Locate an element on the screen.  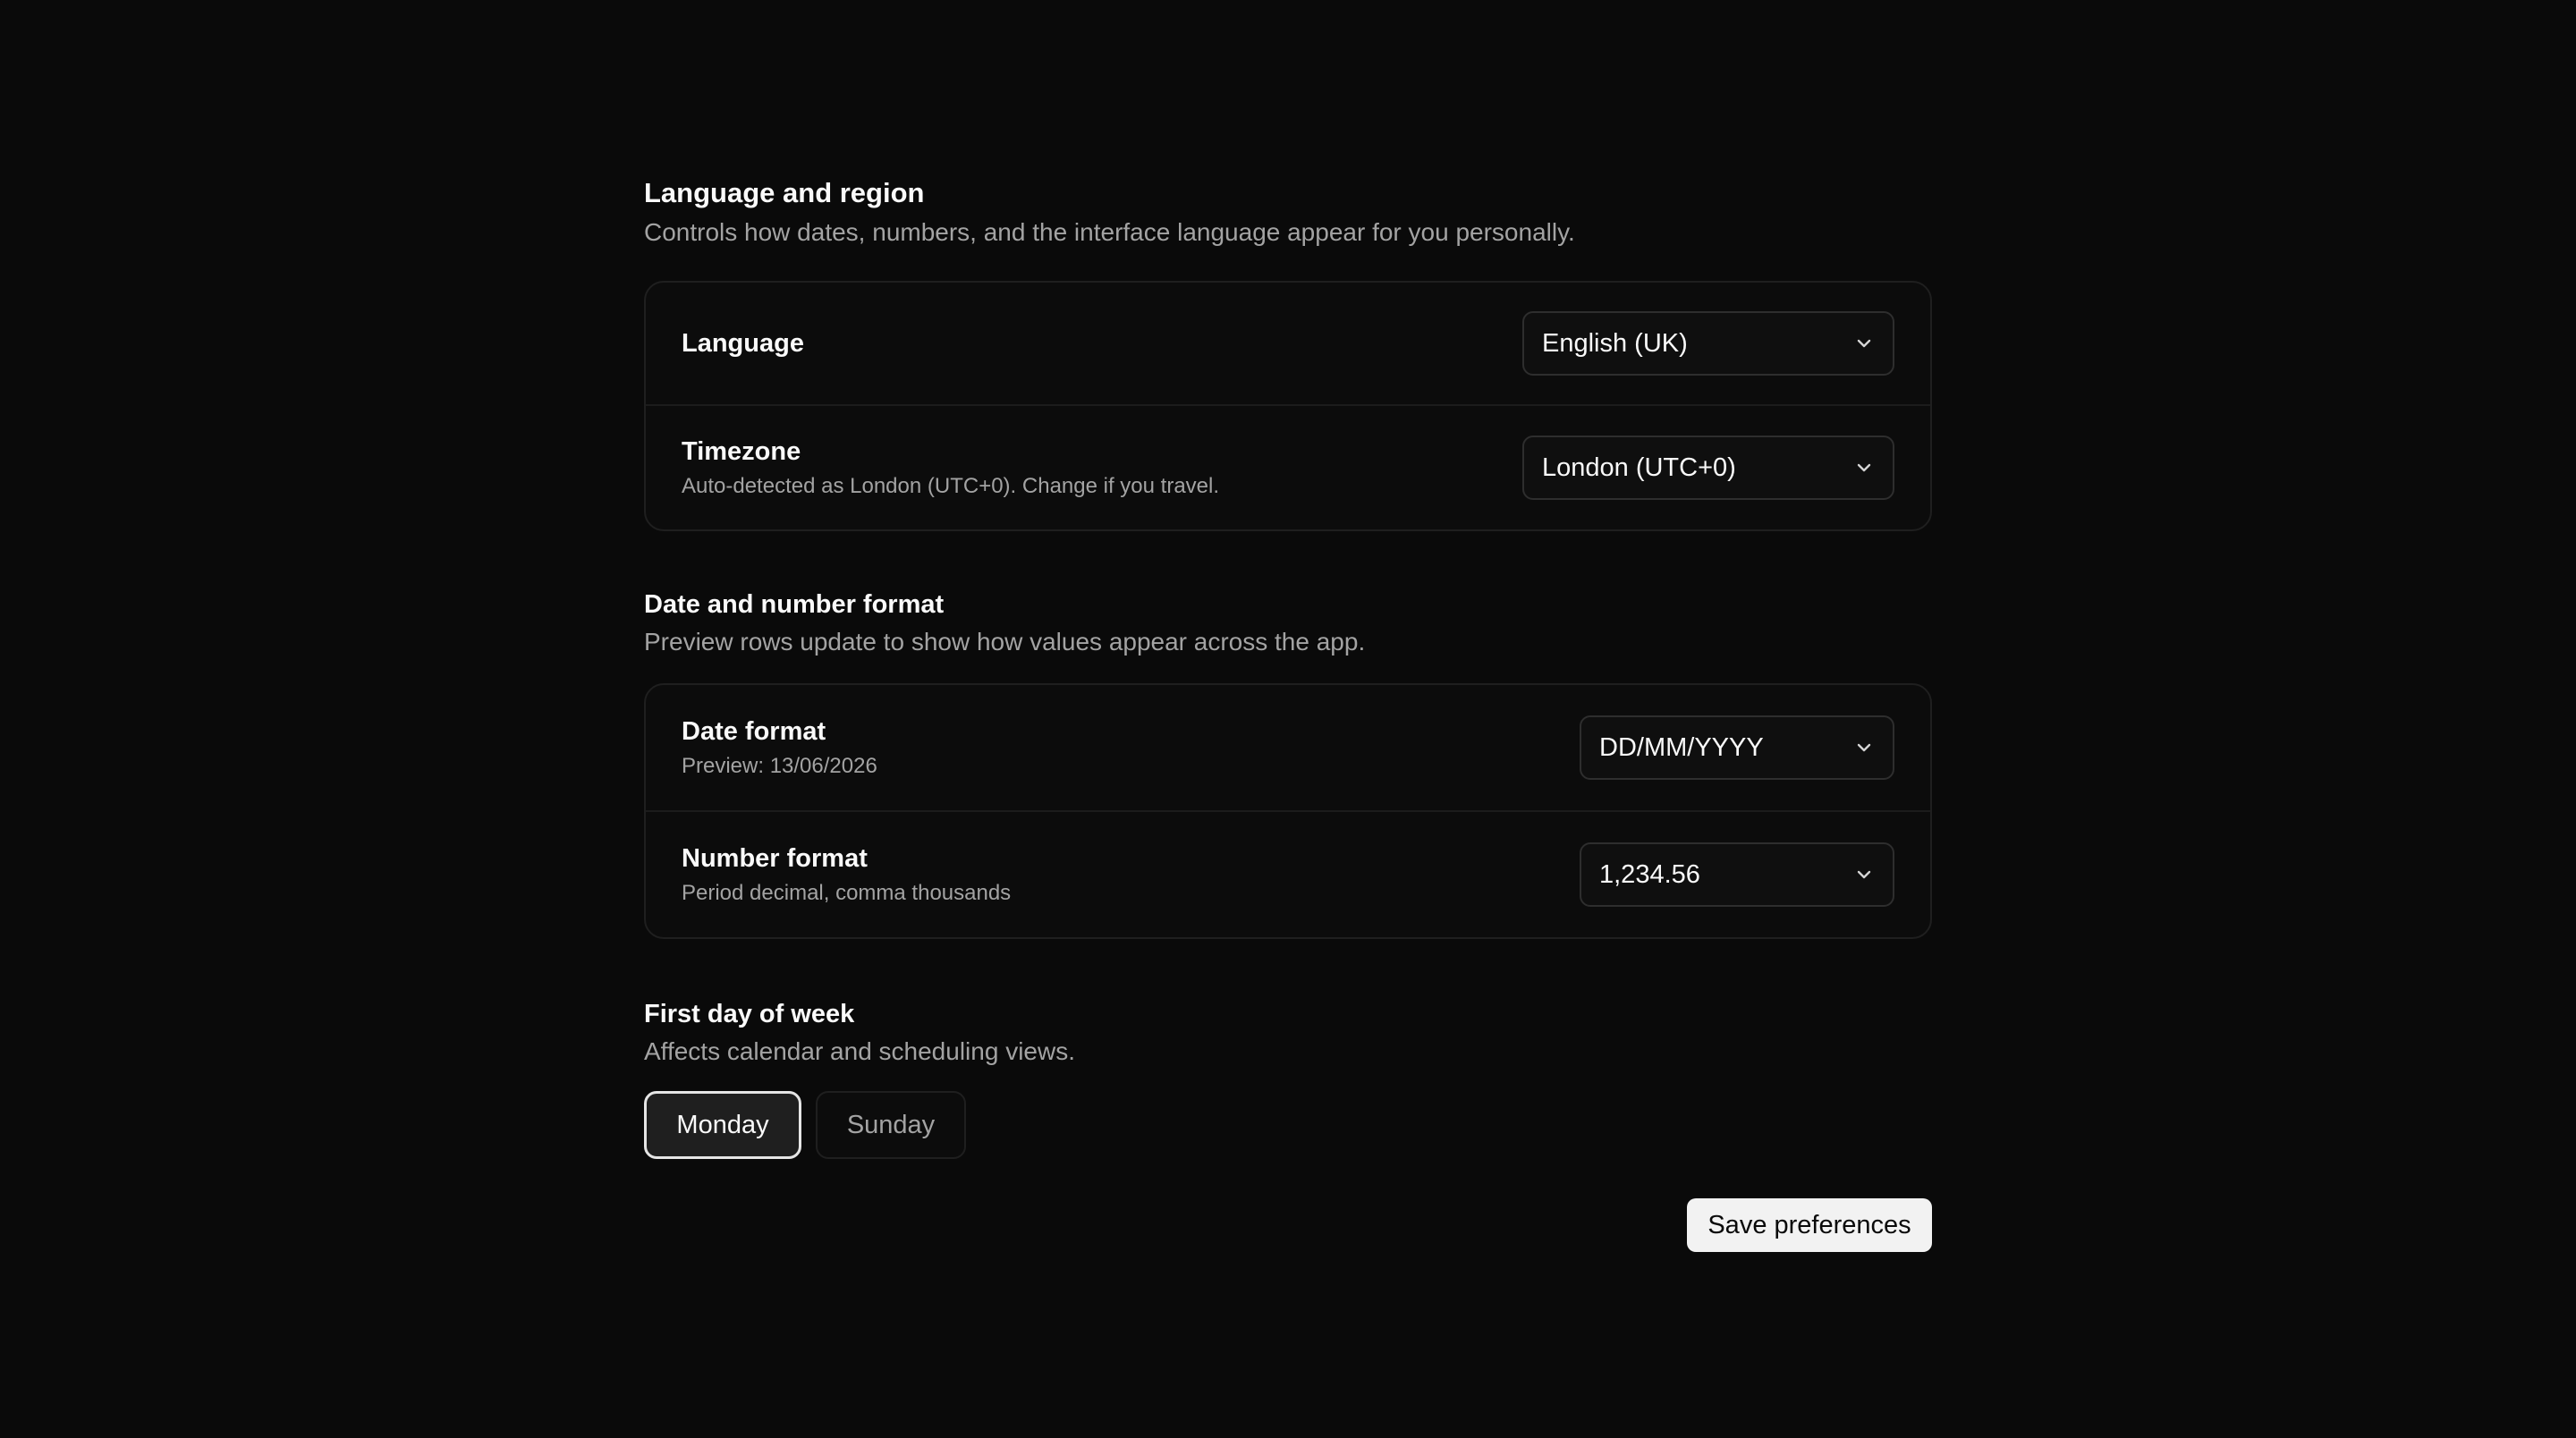
number-format-hint: Period decimal, comma thousands is located at coordinates (847, 893).